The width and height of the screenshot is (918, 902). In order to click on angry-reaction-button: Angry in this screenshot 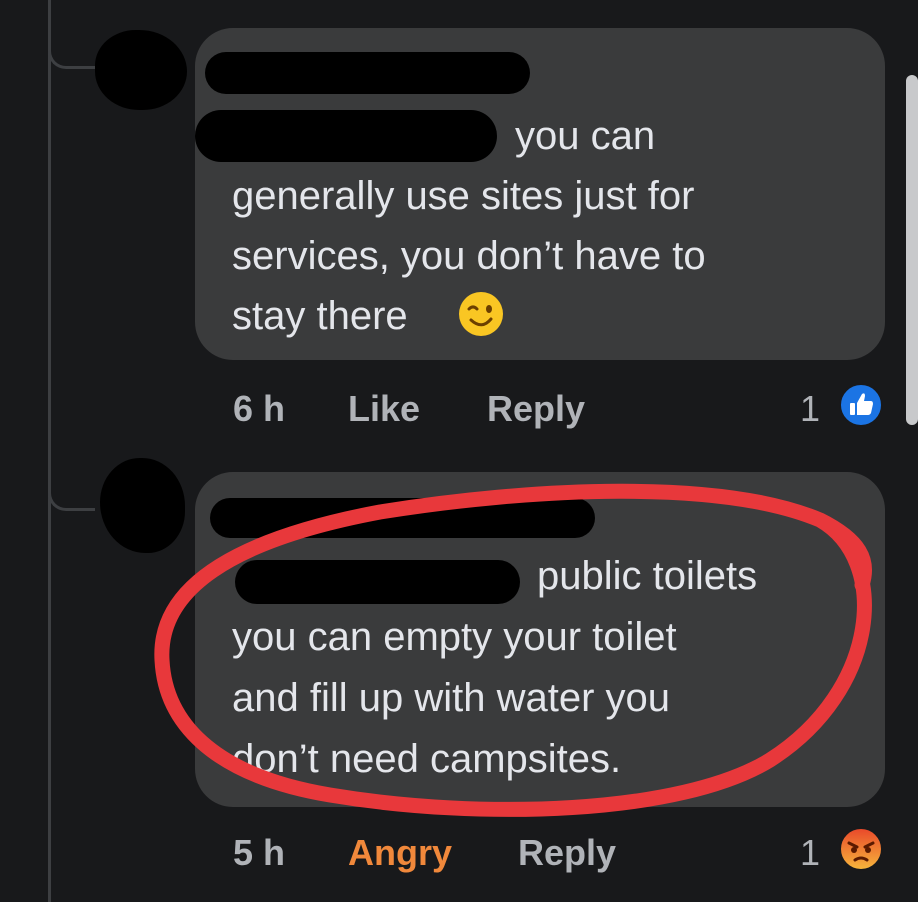, I will do `click(400, 853)`.